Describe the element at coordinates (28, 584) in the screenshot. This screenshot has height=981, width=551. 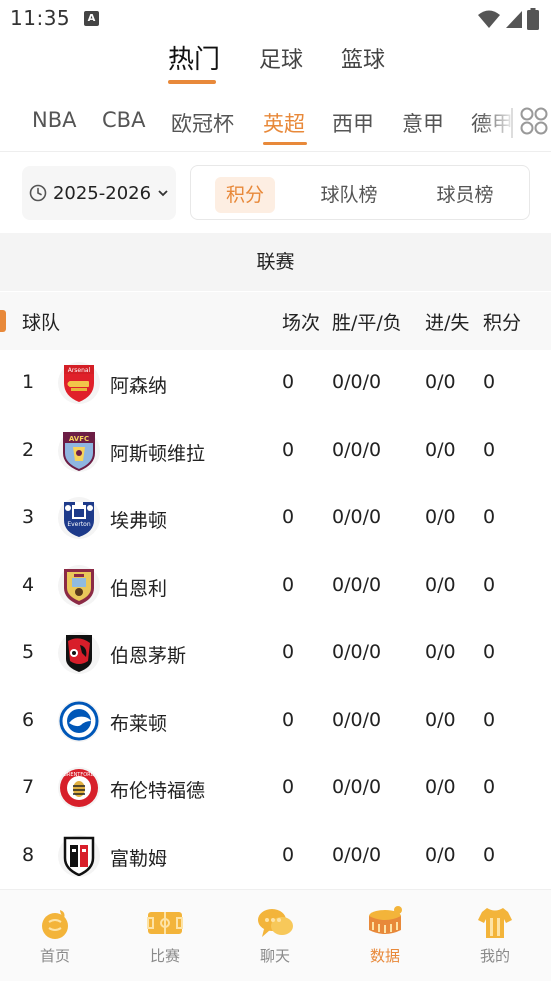
I see `rank: 4` at that location.